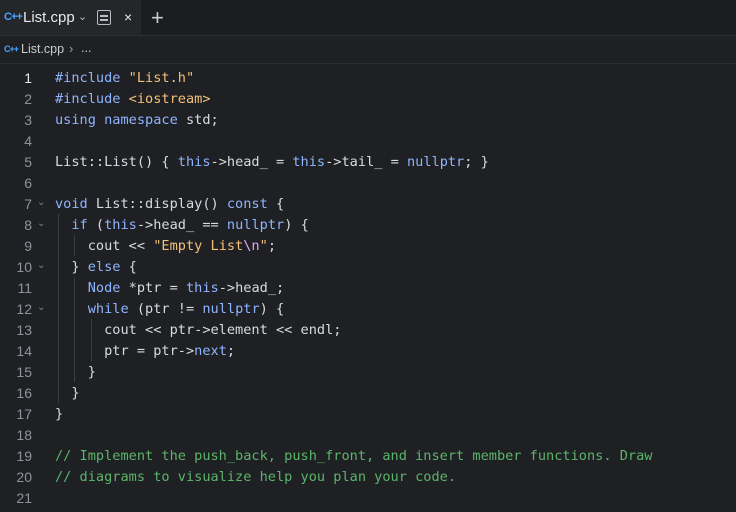  I want to click on code-text: }, so click(75, 372).